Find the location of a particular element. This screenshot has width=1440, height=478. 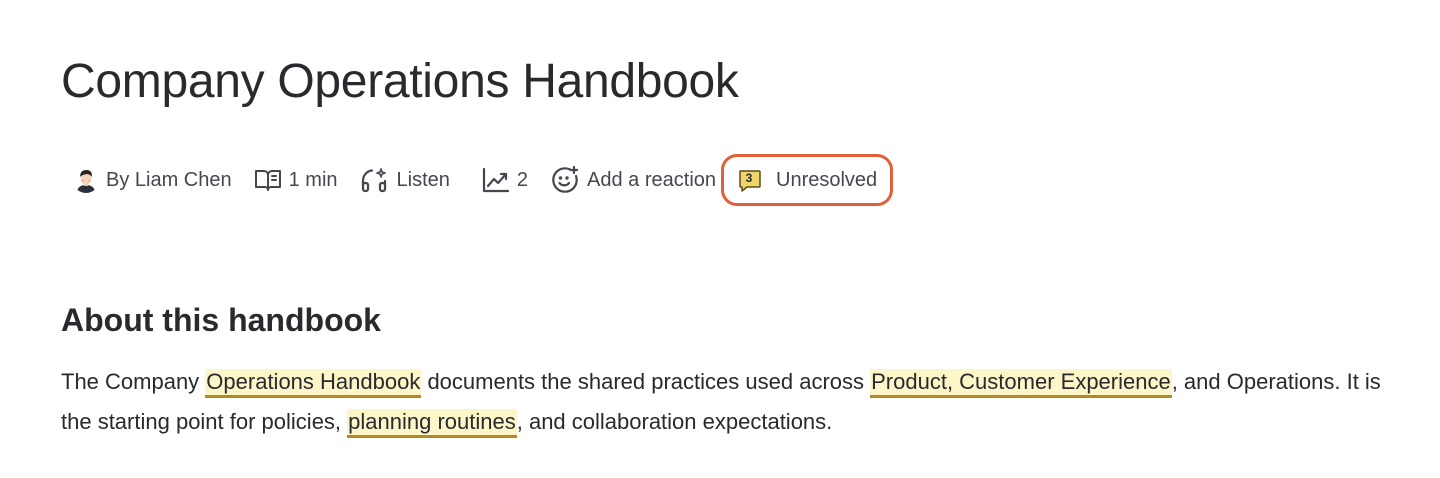

book-open-icon is located at coordinates (268, 180).